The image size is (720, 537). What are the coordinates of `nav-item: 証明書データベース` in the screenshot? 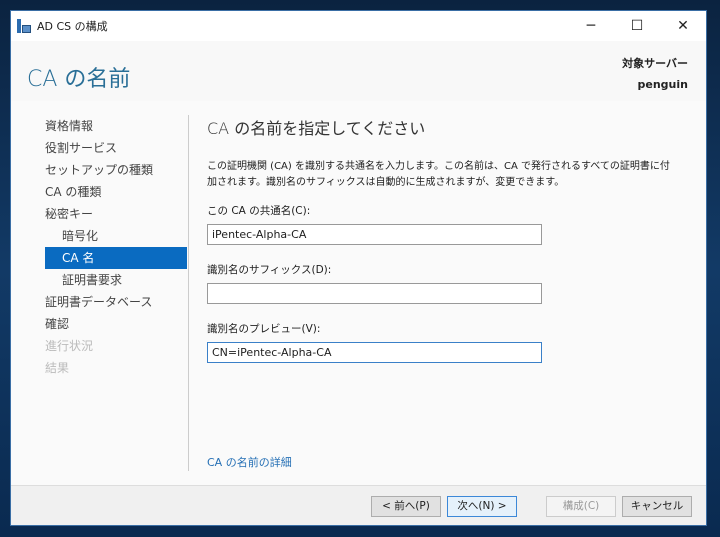 It's located at (116, 302).